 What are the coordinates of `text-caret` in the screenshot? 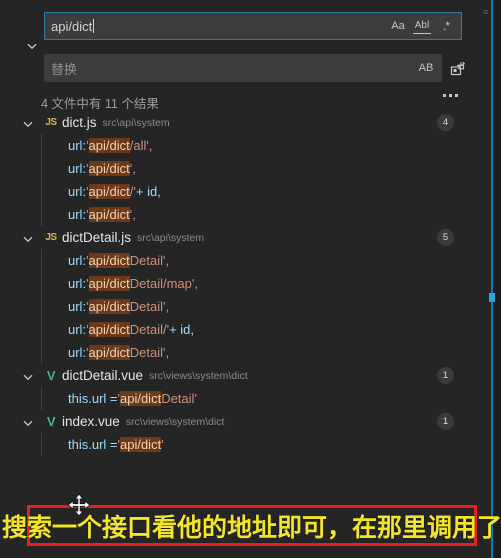 It's located at (94, 25).